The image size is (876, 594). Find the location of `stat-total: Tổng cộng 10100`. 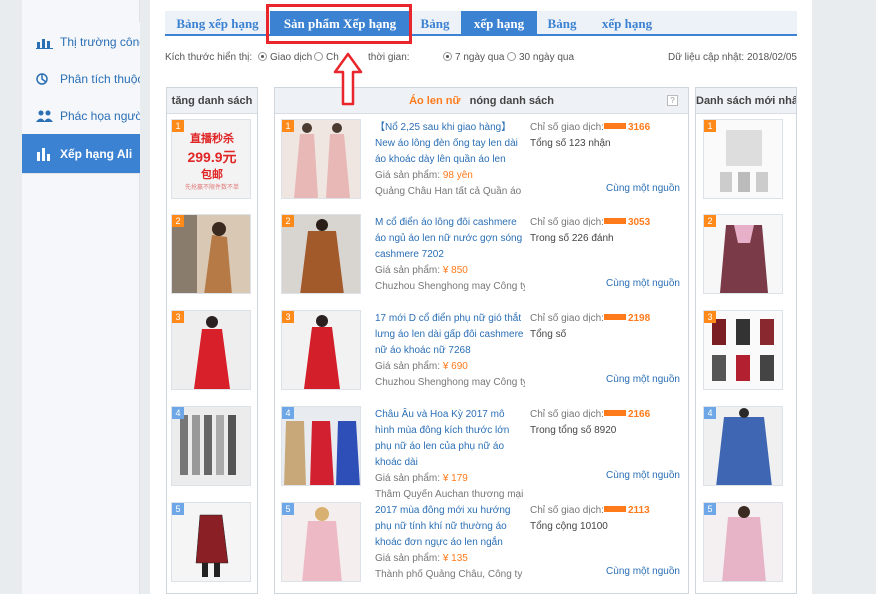

stat-total: Tổng cộng 10100 is located at coordinates (569, 526).